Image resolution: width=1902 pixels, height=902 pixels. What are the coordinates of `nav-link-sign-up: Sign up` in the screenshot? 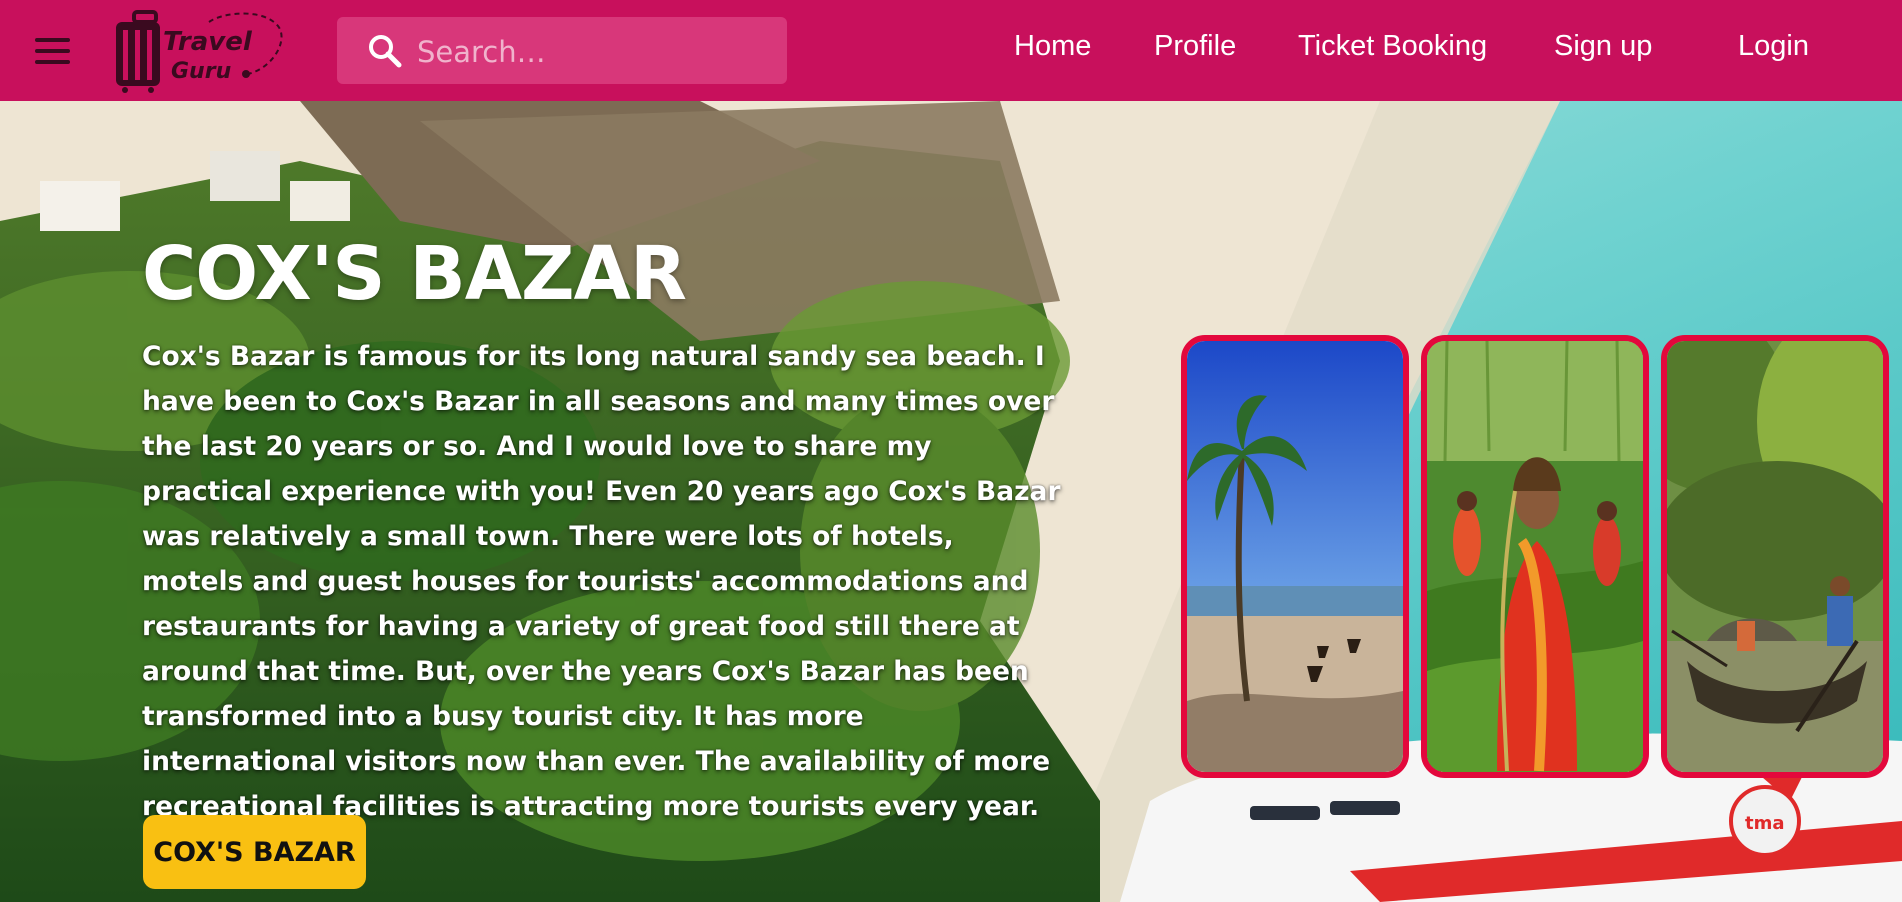 It's located at (1603, 46).